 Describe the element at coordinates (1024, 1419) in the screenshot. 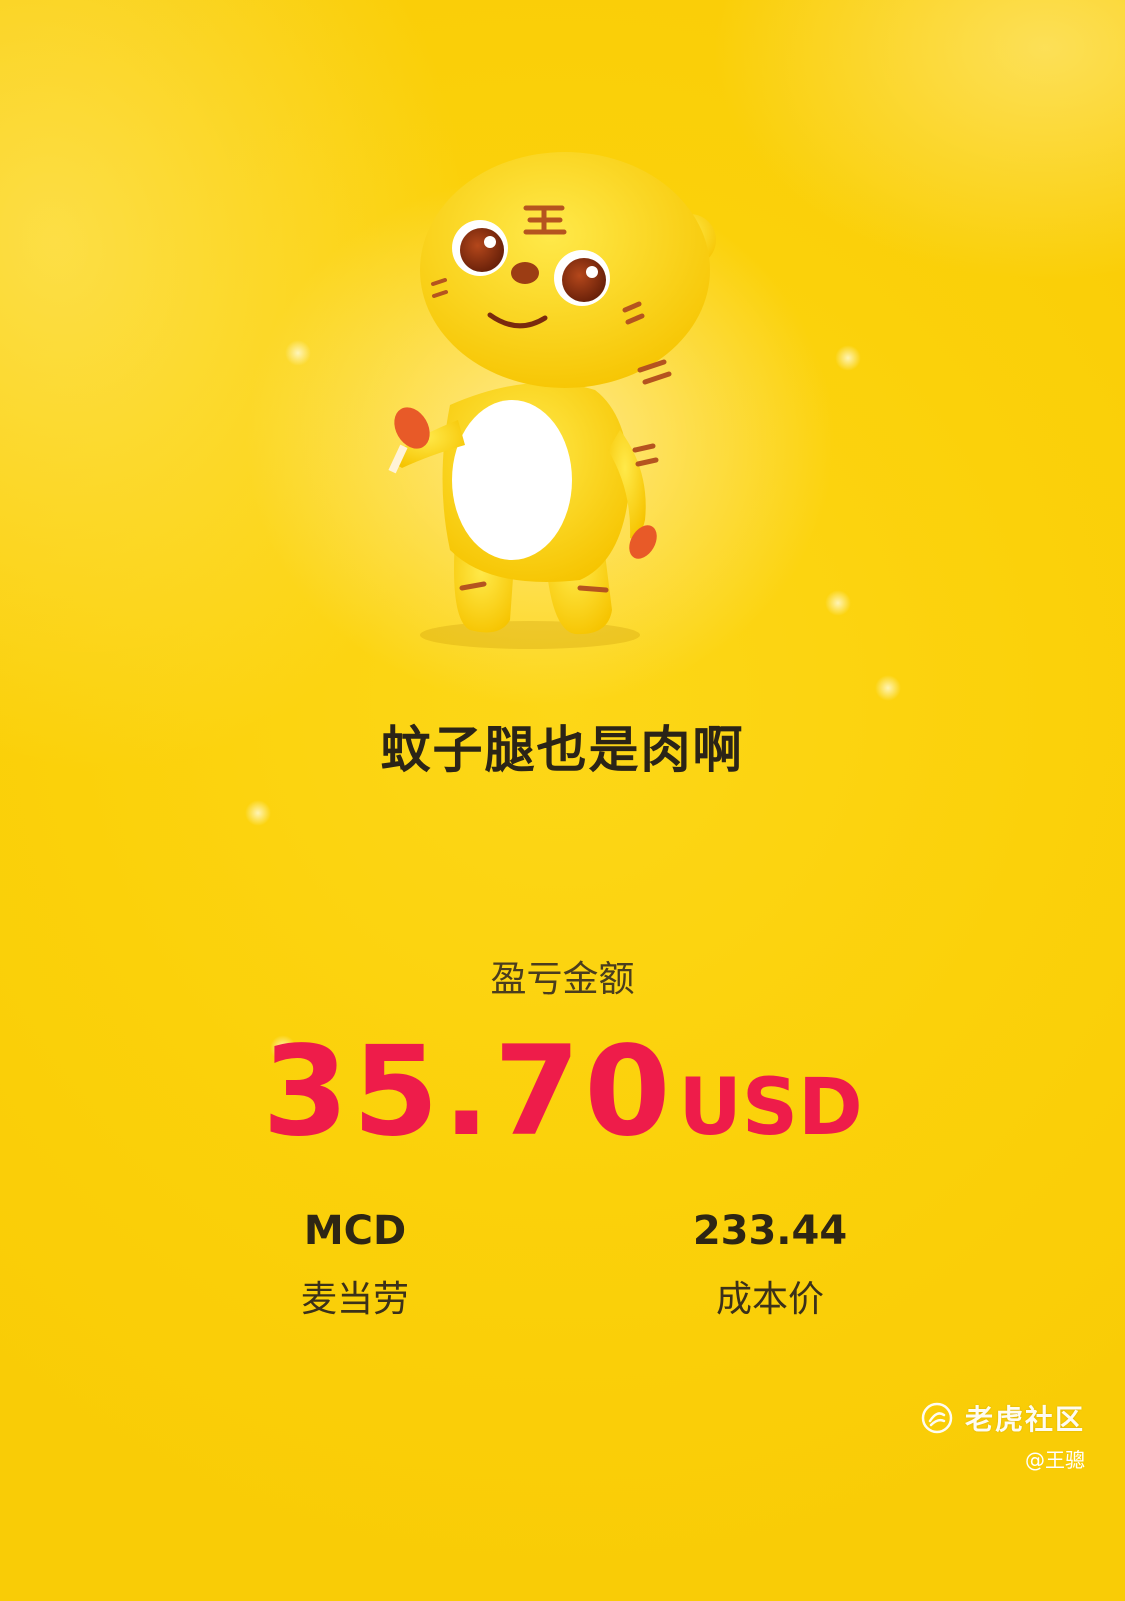

I see `watermark-brand: 老虎社区` at that location.